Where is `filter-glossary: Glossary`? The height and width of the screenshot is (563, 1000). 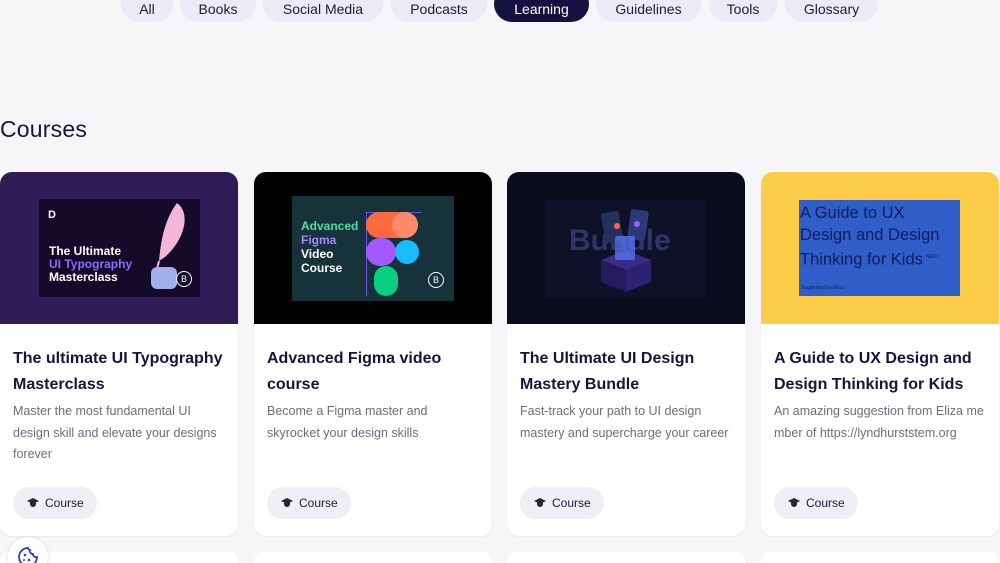 filter-glossary: Glossary is located at coordinates (831, 11).